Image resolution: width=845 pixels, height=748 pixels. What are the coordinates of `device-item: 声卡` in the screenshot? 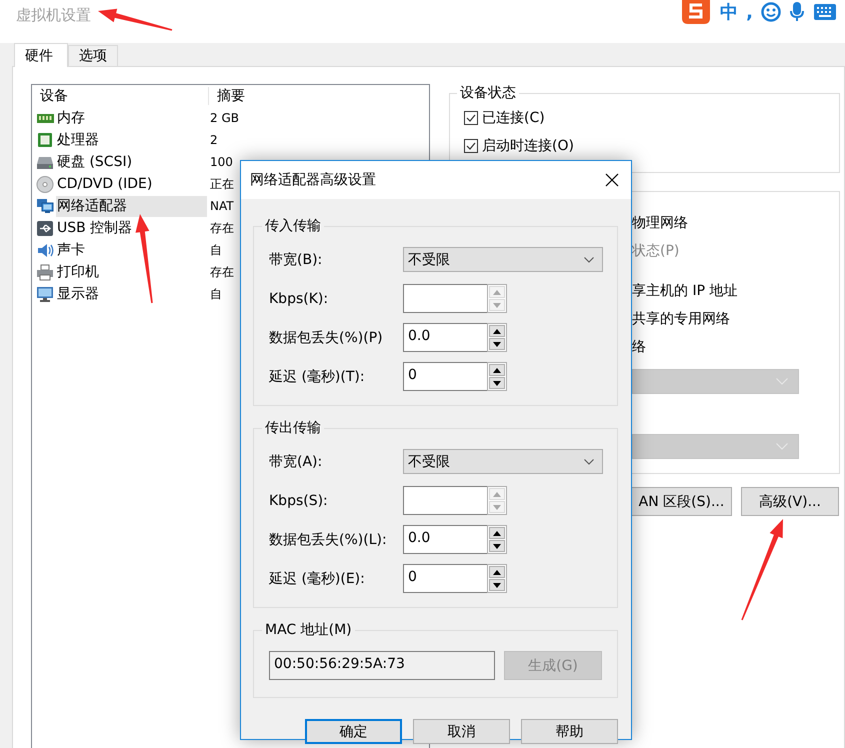 It's located at (71, 250).